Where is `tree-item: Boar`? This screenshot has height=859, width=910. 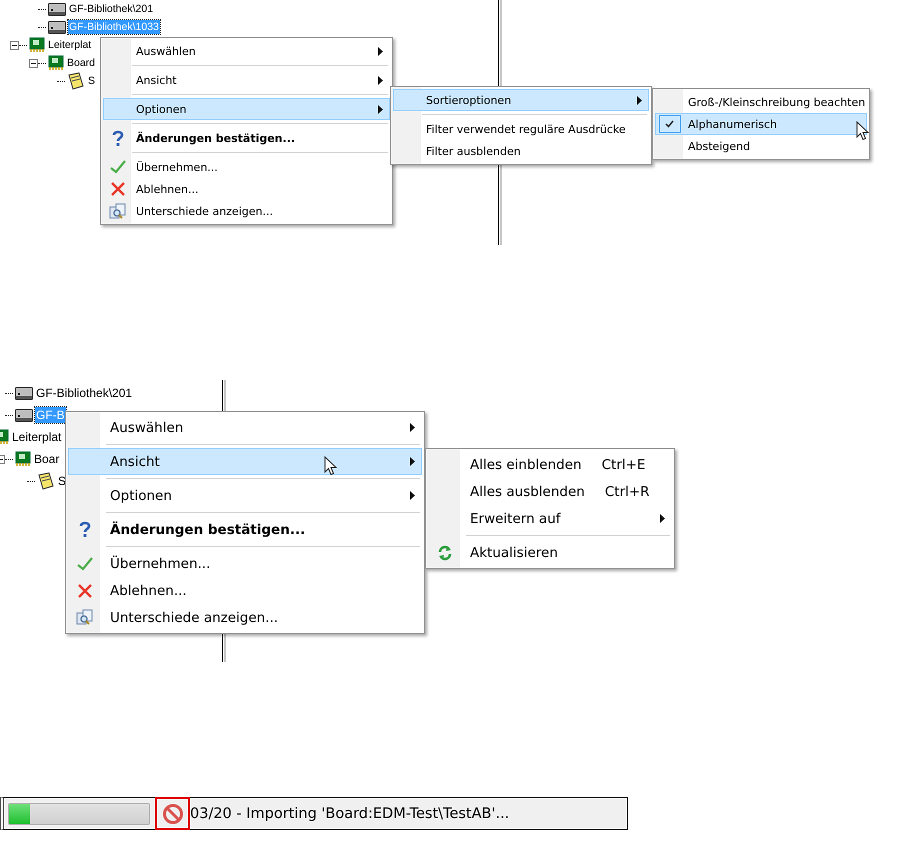 tree-item: Boar is located at coordinates (46, 459).